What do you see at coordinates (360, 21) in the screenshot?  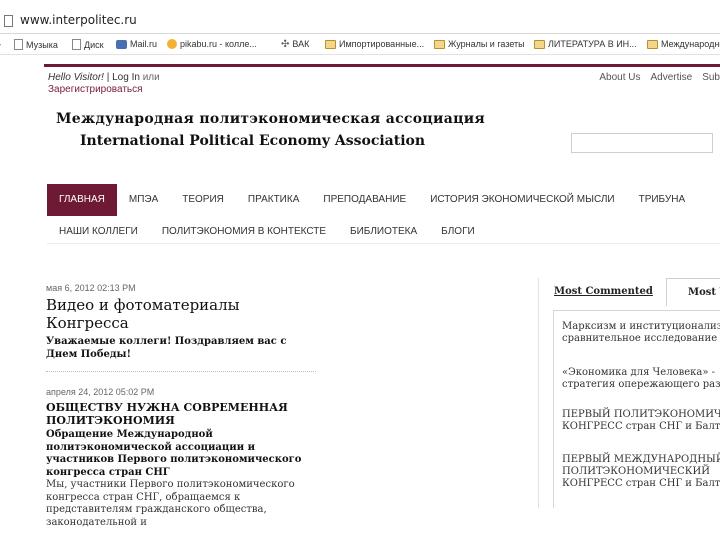 I see `address-bar: www.interpolitec.ru` at bounding box center [360, 21].